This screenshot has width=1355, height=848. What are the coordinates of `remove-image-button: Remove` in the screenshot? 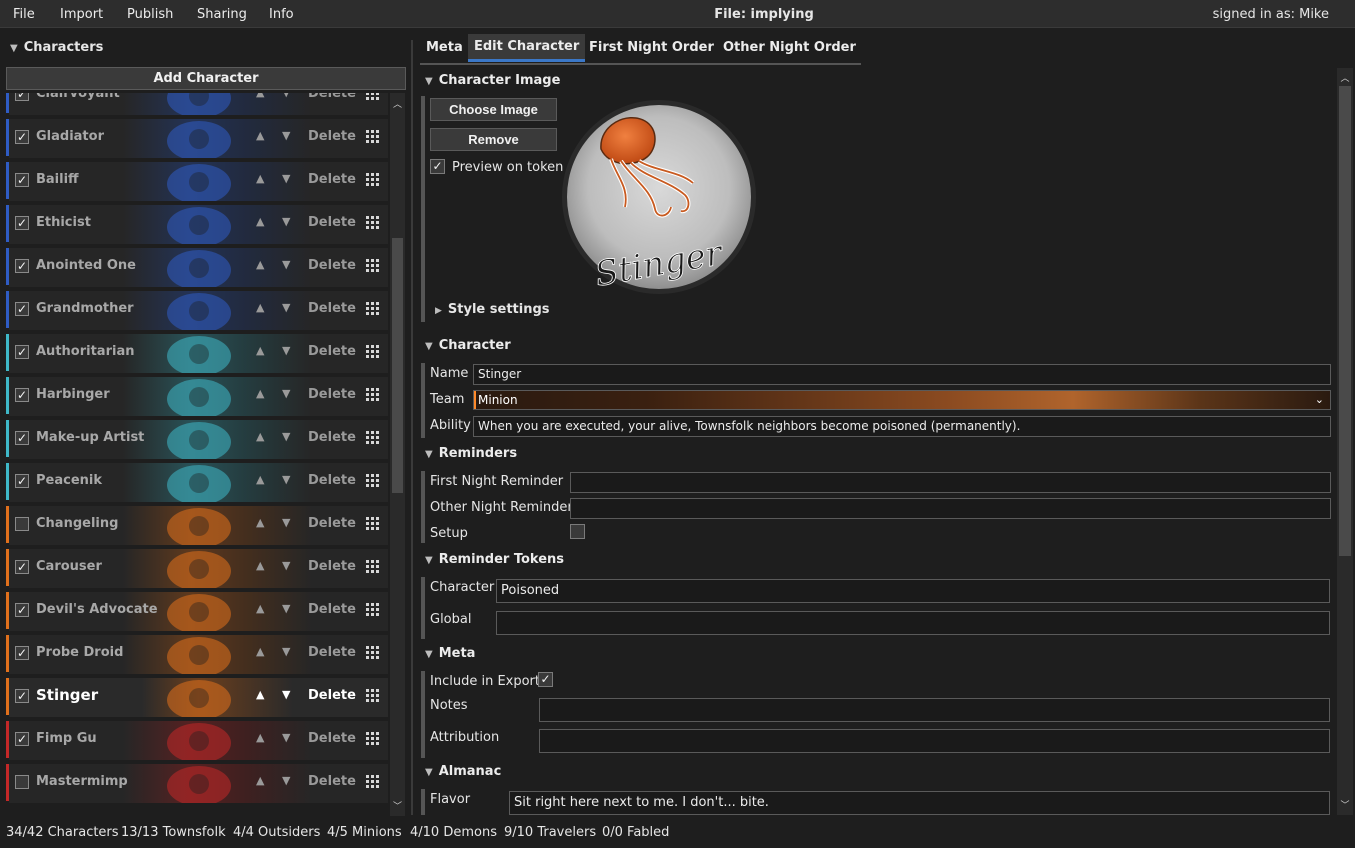 It's located at (493, 139).